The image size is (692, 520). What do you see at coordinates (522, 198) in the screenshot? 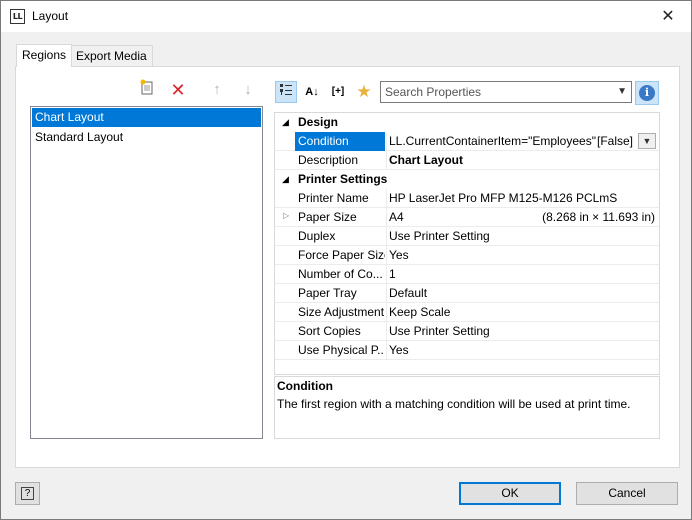
I see `property-value: HP LaserJet Pro MFP M125-M126 PCLmS` at bounding box center [522, 198].